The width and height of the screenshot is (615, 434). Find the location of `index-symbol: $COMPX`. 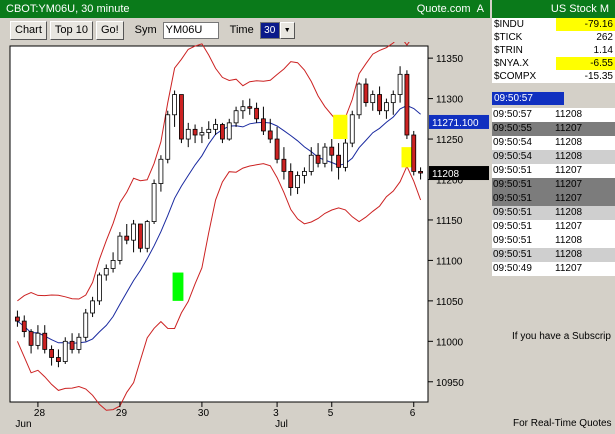

index-symbol: $COMPX is located at coordinates (515, 76).